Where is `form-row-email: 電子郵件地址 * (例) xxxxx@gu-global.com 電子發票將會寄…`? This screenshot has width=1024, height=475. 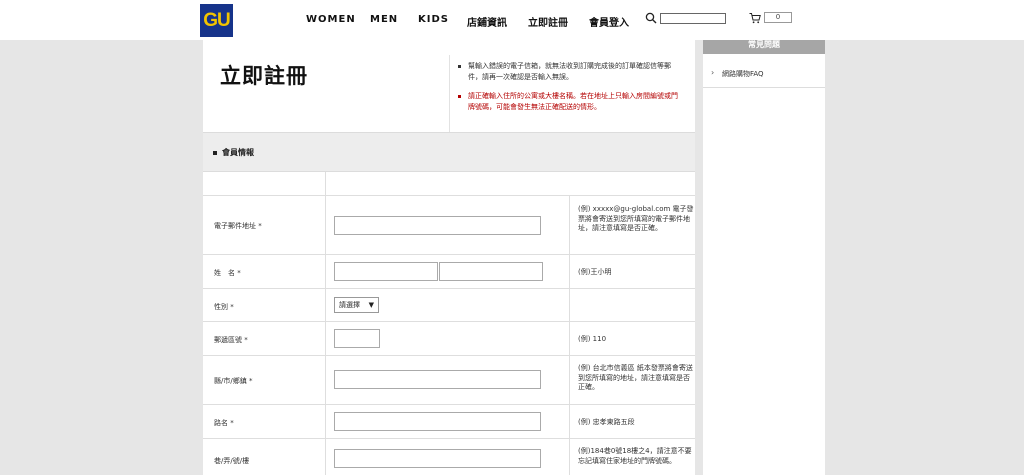
form-row-email: 電子郵件地址 * (例) xxxxx@gu-global.com 電子發票將會寄… is located at coordinates (449, 225).